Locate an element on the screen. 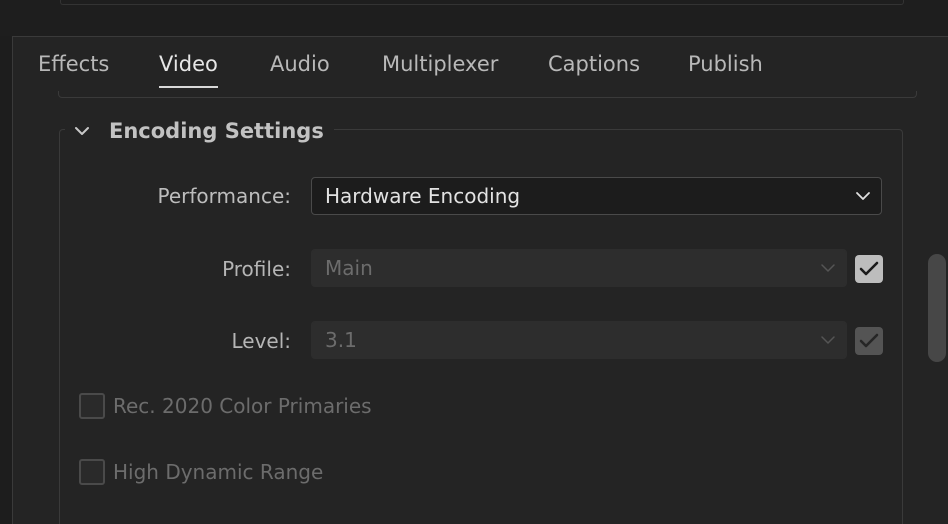  level-dropdown: 3.1 is located at coordinates (579, 340).